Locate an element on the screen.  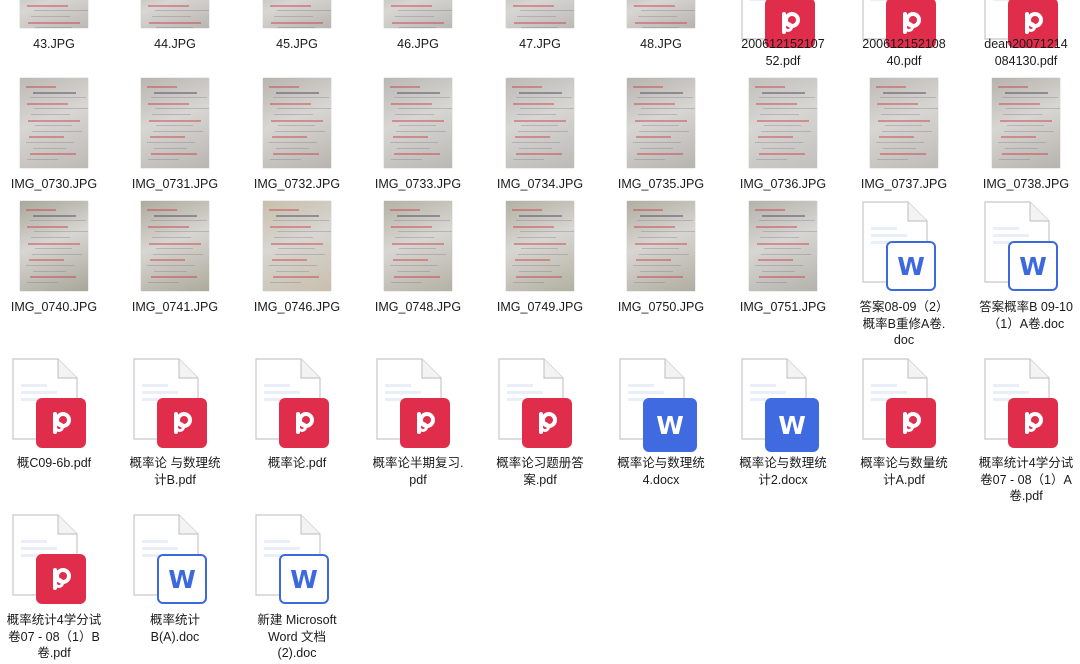
file-name-label: dean20071214 084130.pdf is located at coordinates (1023, 52).